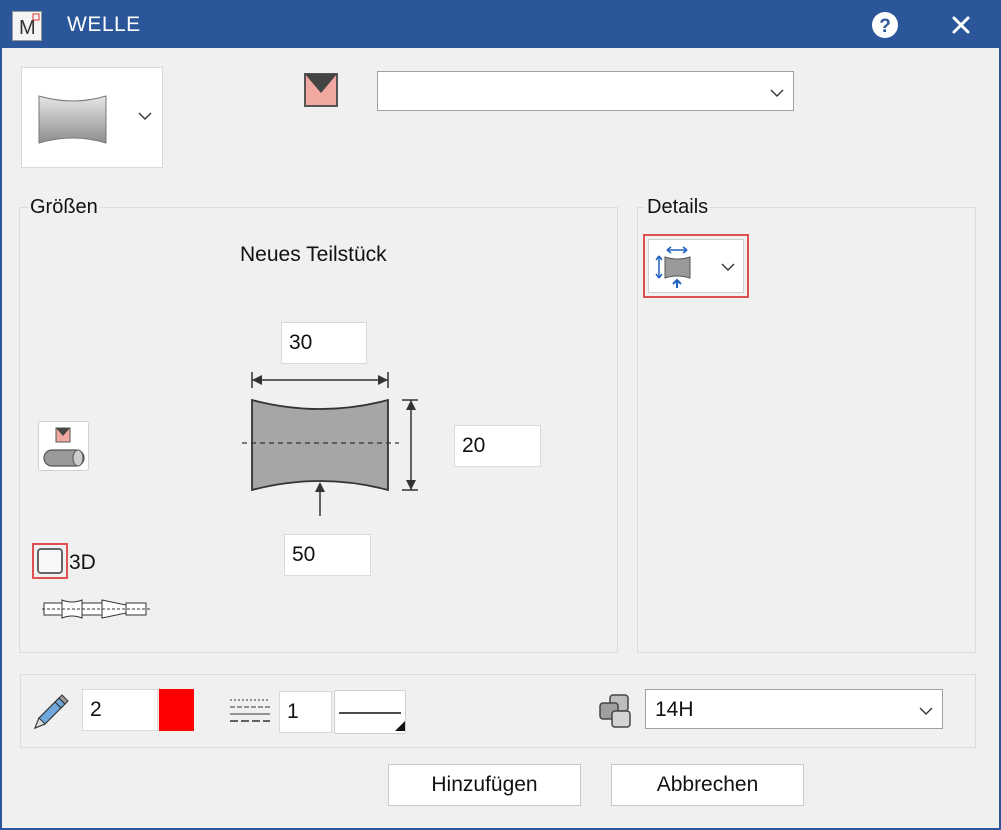 This screenshot has height=830, width=1001. Describe the element at coordinates (497, 446) in the screenshot. I see `height-input: 20` at that location.